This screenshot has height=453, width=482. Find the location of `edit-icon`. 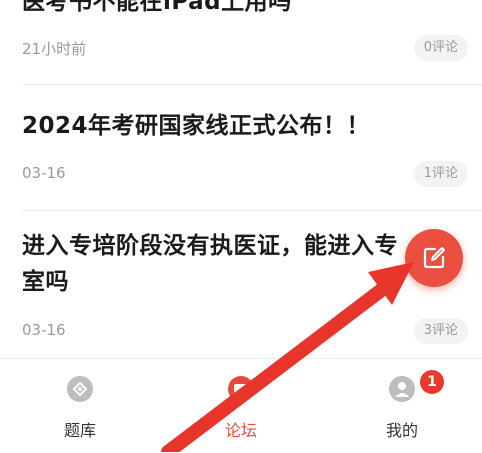

edit-icon is located at coordinates (434, 258).